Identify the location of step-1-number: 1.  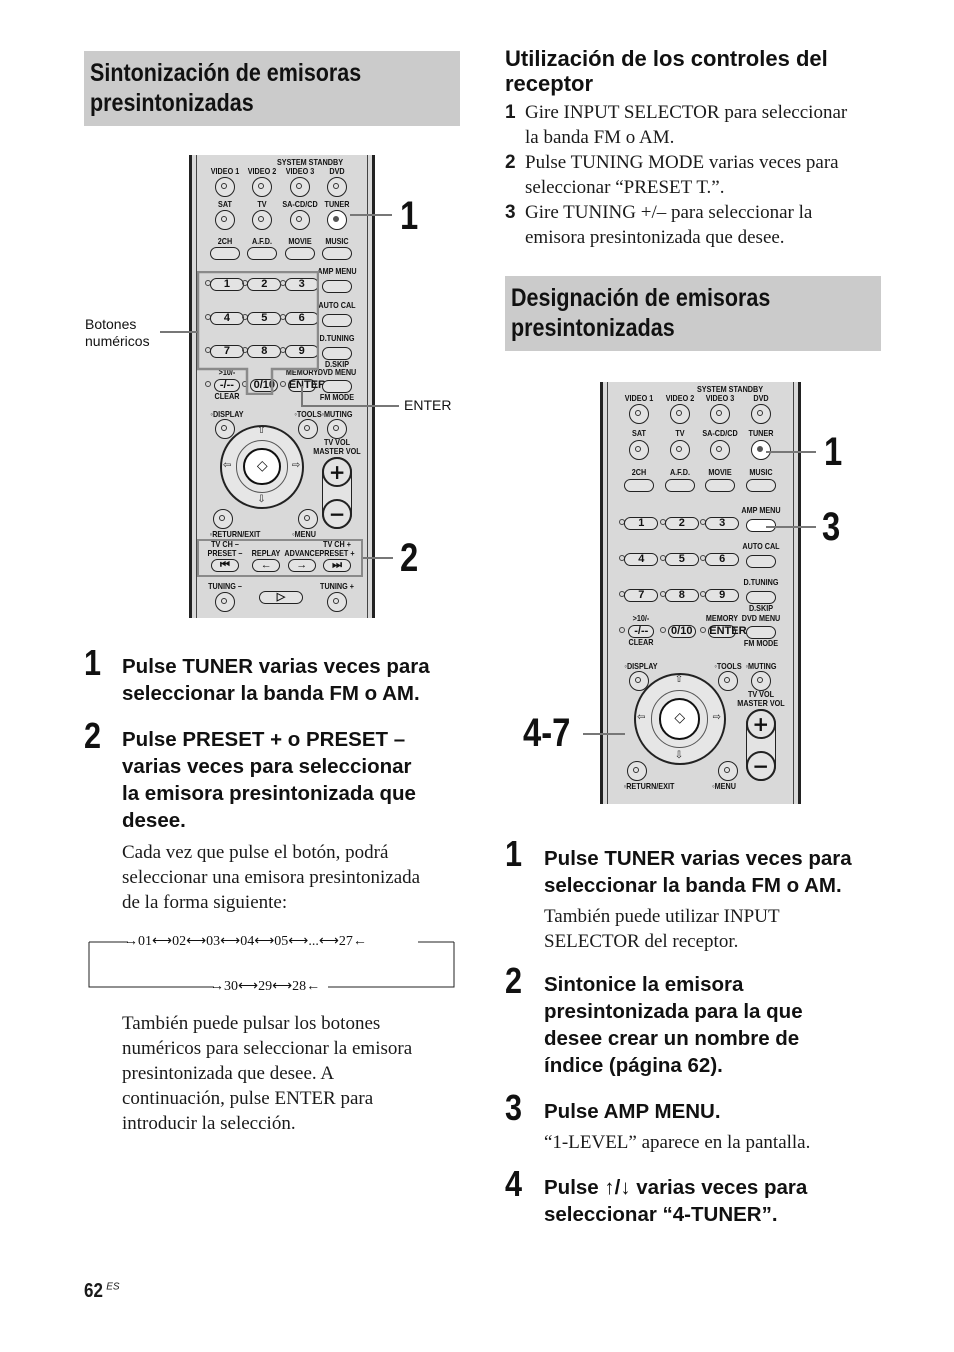
(93, 662).